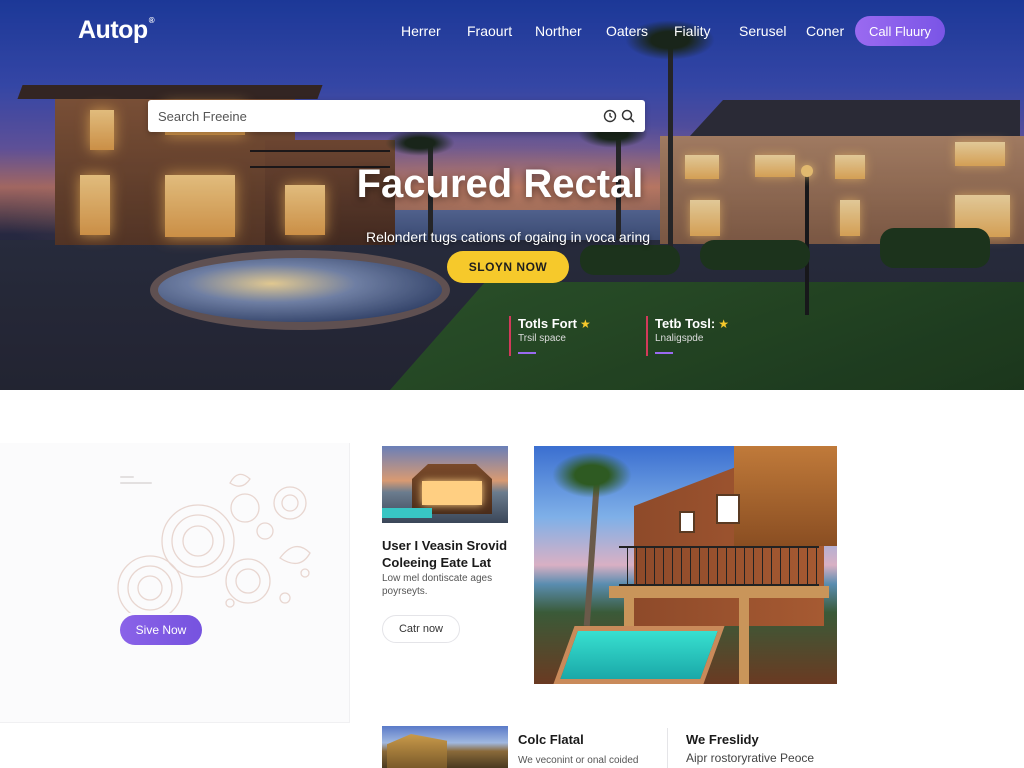 This screenshot has width=1024, height=768. I want to click on section-title-2: We Freslidy, so click(722, 739).